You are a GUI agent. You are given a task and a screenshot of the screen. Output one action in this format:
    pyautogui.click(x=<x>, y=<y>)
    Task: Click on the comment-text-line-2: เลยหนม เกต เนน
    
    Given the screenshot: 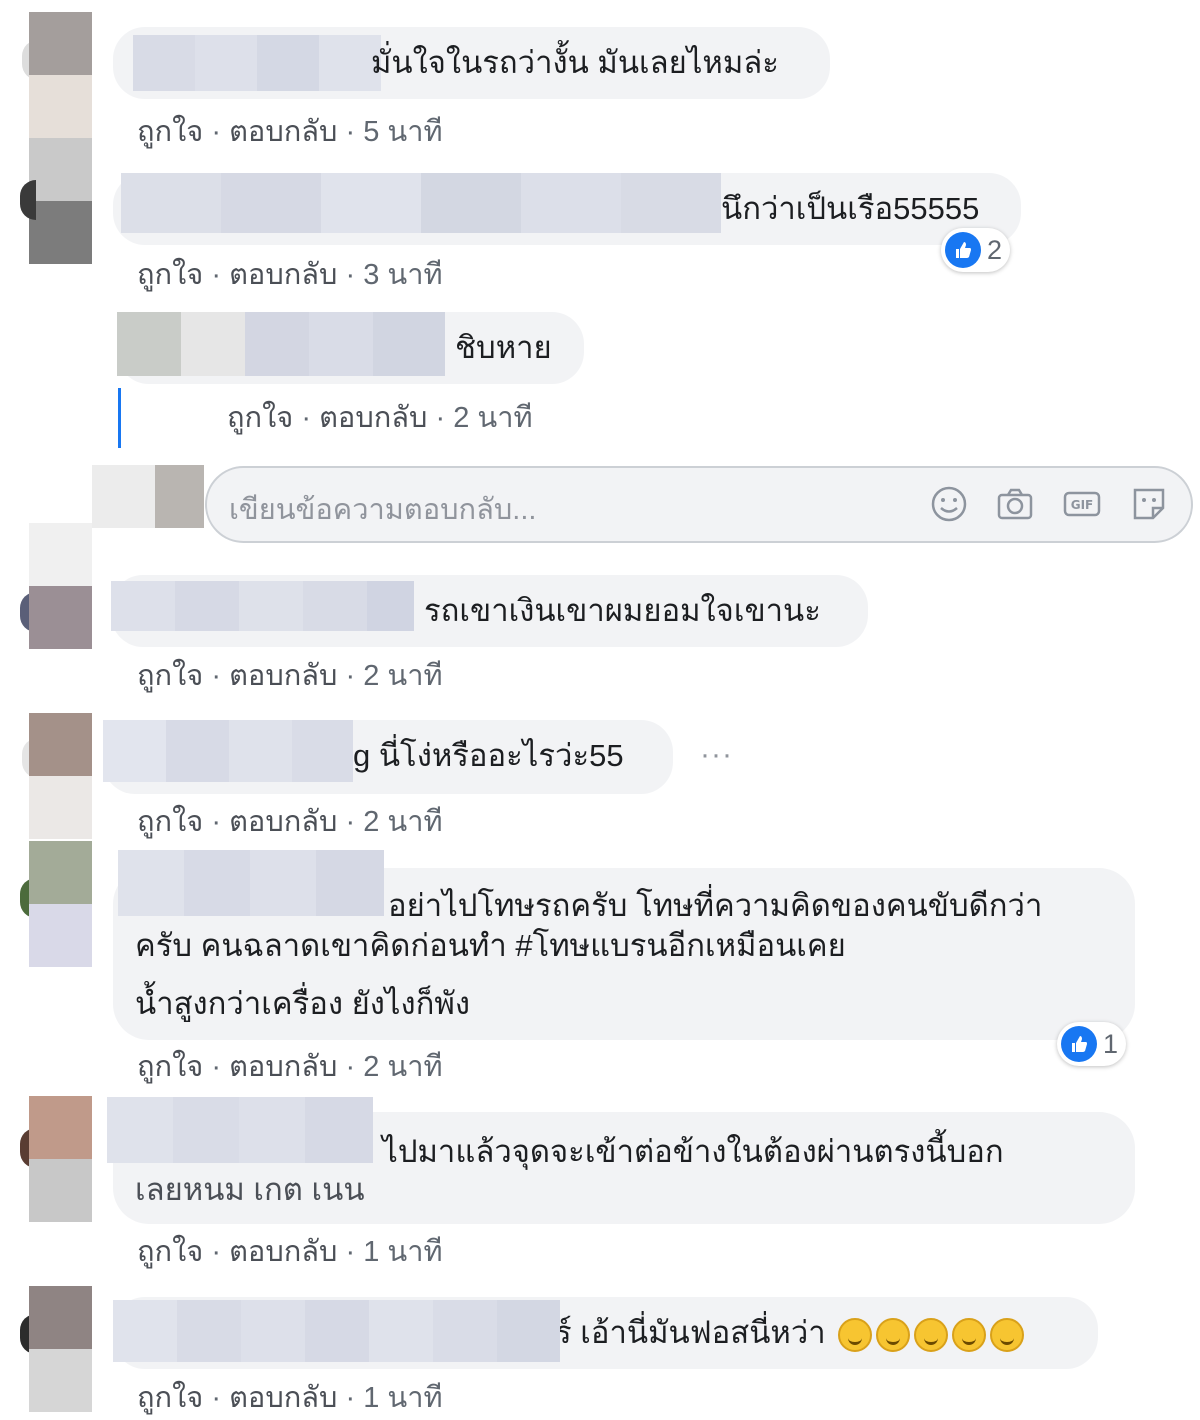 What is the action you would take?
    pyautogui.click(x=250, y=1189)
    